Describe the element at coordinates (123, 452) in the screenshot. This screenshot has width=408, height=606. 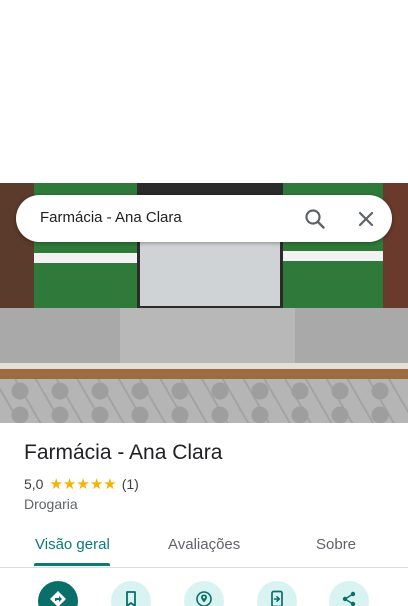
I see `place-title: Farmácia - Ana Clara` at that location.